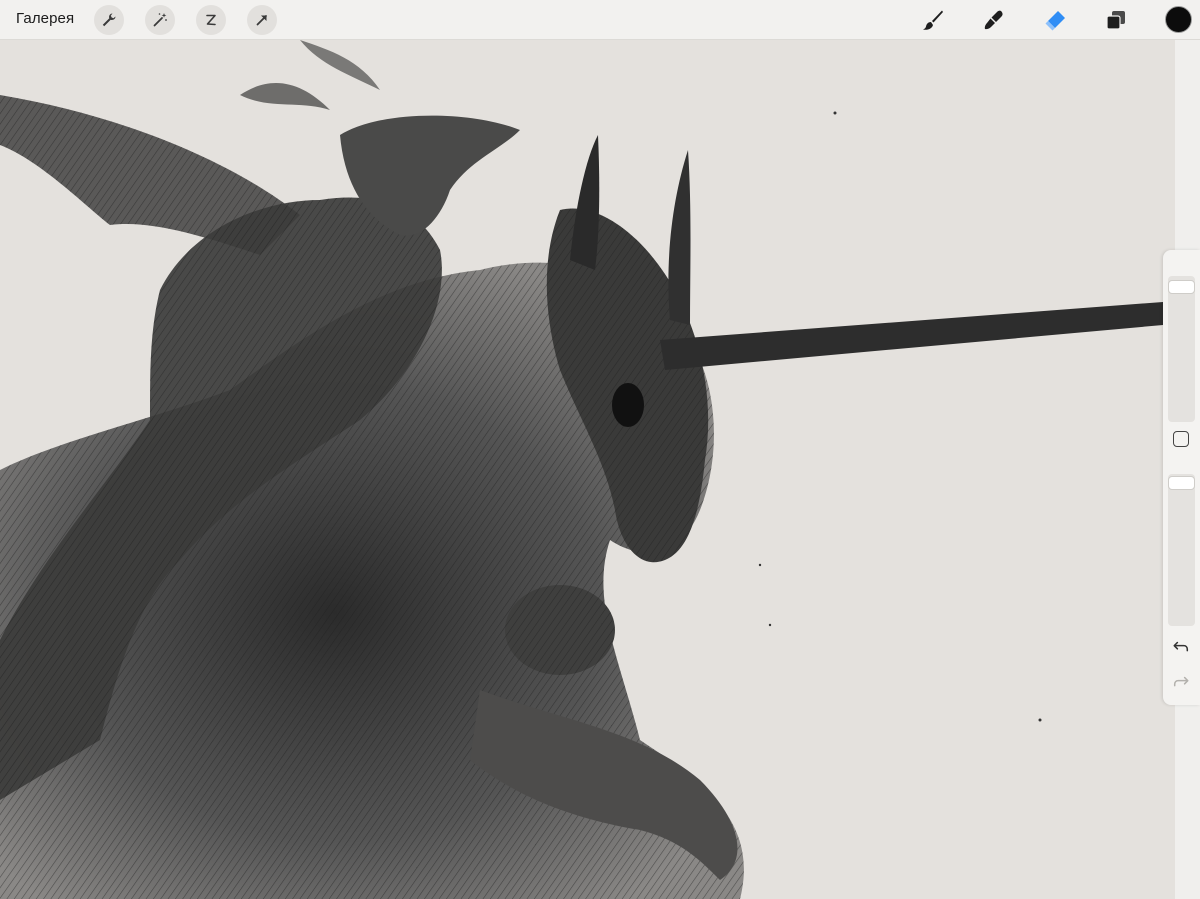 This screenshot has width=1200, height=899. I want to click on wrench-icon, so click(109, 20).